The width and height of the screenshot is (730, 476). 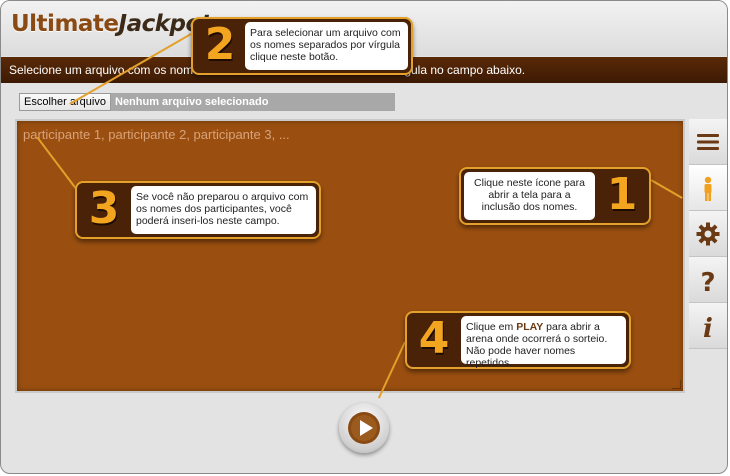 I want to click on sidebar-person-button, so click(x=708, y=188).